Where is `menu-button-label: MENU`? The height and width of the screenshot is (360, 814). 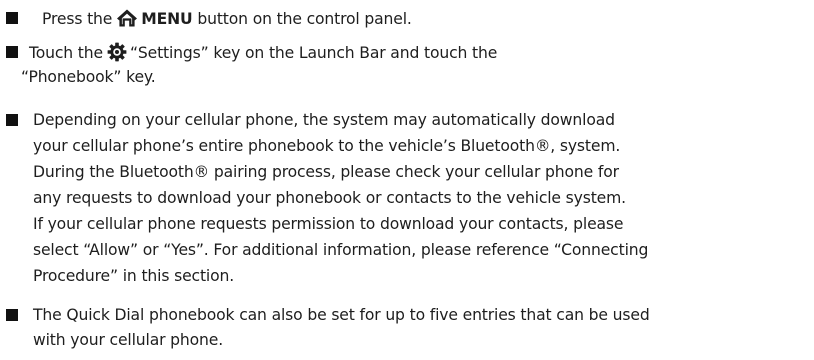 menu-button-label: MENU is located at coordinates (167, 19).